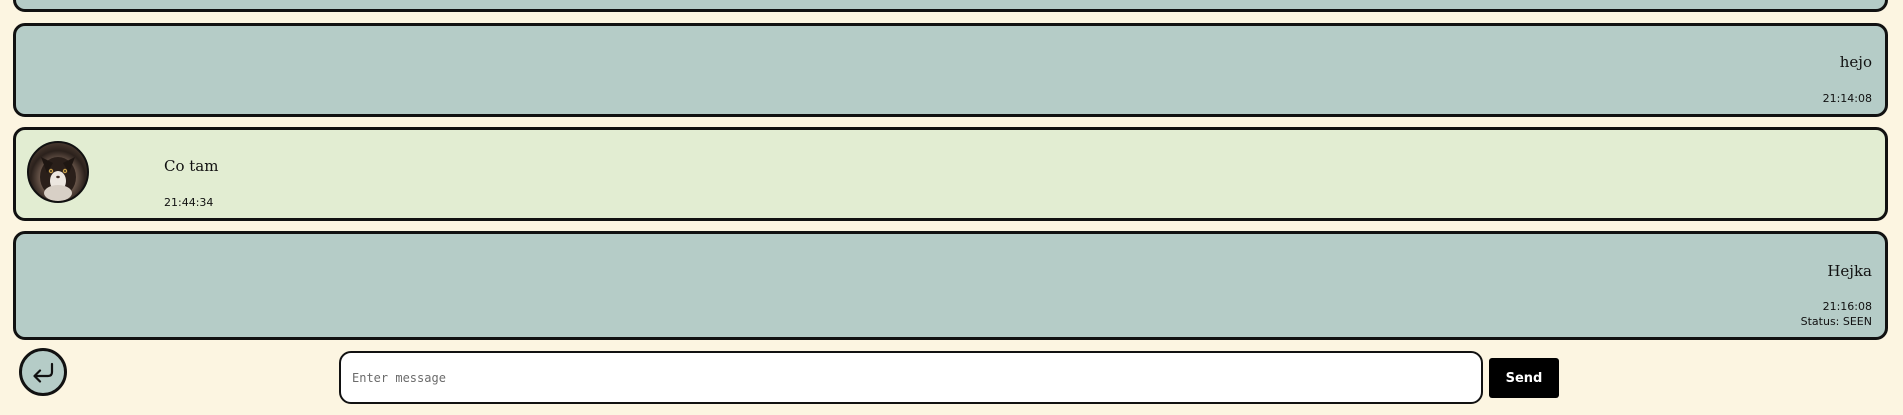  I want to click on avatar, so click(58, 172).